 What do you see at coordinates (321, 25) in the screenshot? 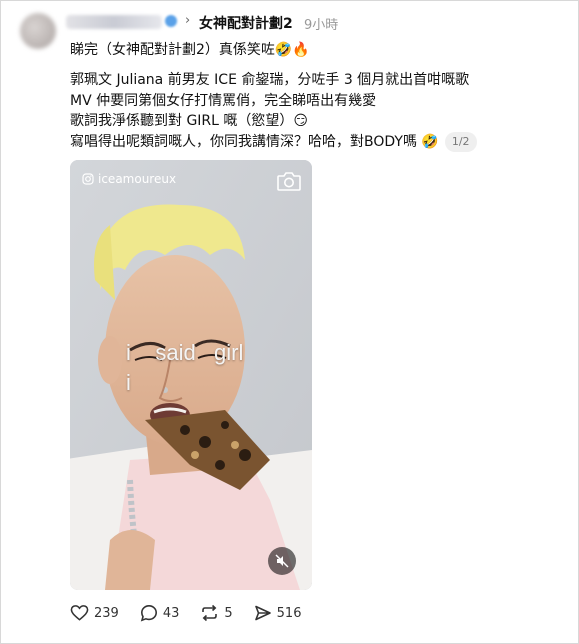
I see `post-time: 9小時` at bounding box center [321, 25].